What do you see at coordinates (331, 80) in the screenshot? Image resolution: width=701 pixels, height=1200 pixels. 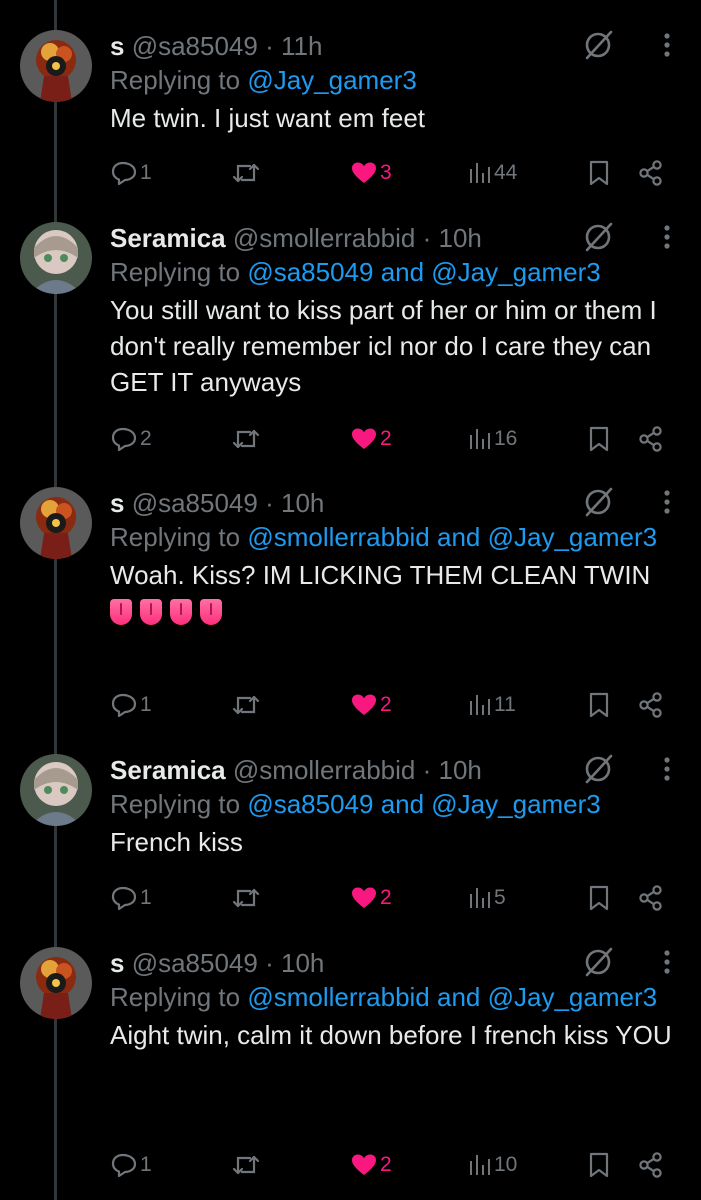 I see `replying-to-link: @Jay_gamer3` at bounding box center [331, 80].